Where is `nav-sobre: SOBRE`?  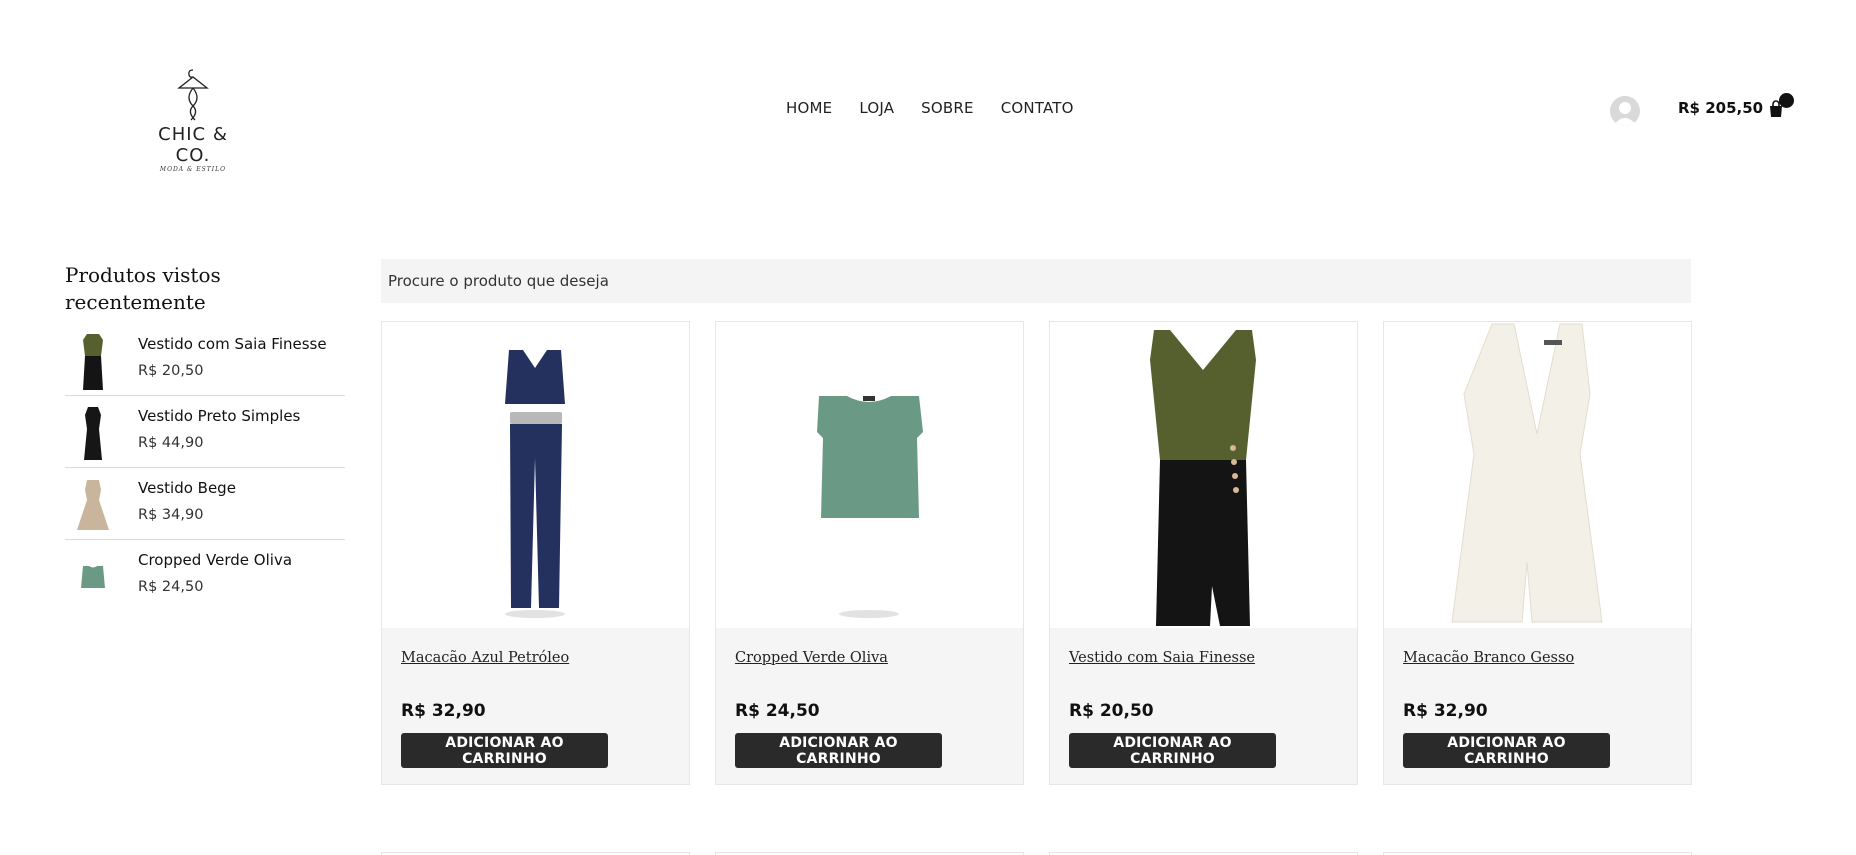 nav-sobre: SOBRE is located at coordinates (947, 108).